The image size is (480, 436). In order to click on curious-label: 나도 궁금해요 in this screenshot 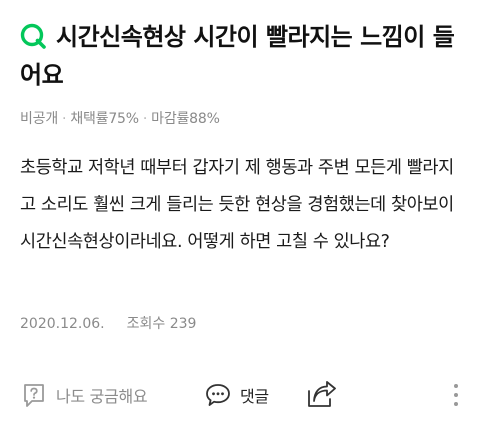, I will do `click(102, 396)`.